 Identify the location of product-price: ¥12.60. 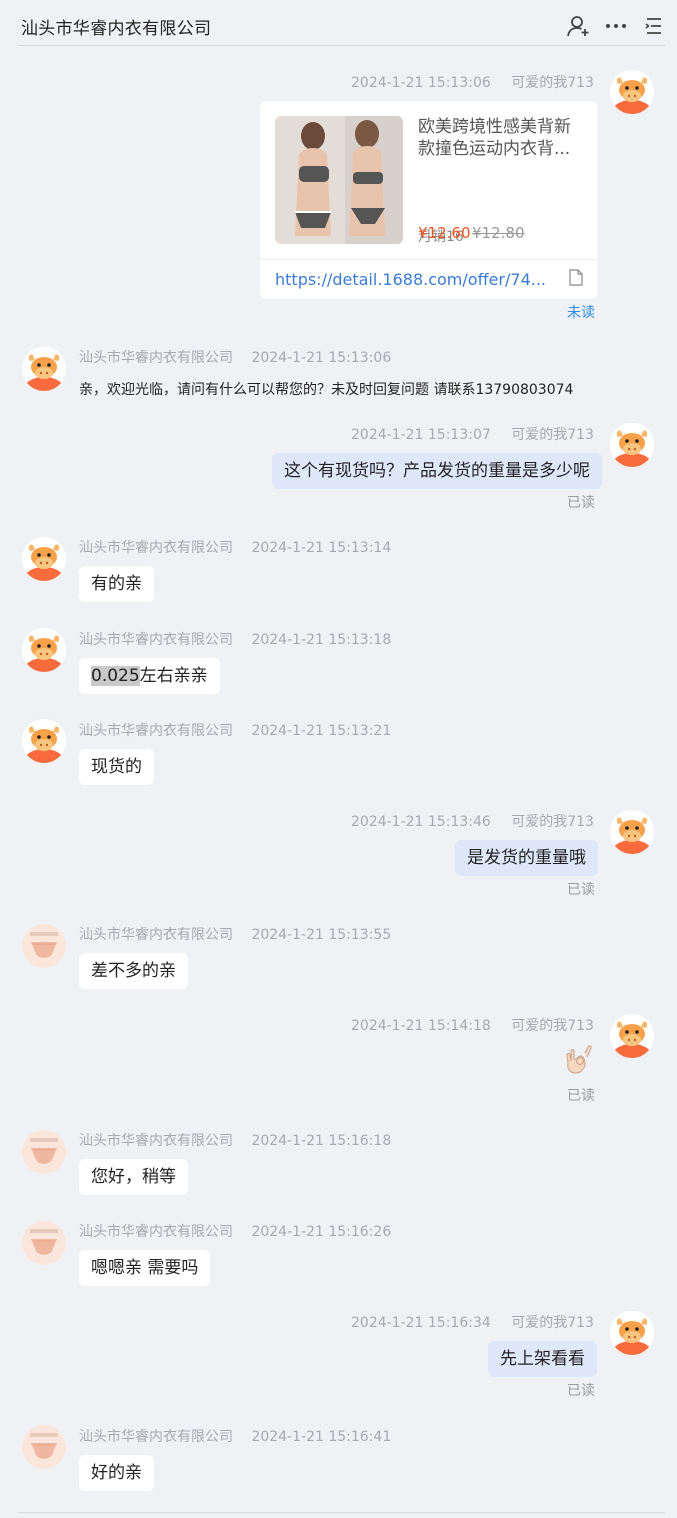
(444, 233).